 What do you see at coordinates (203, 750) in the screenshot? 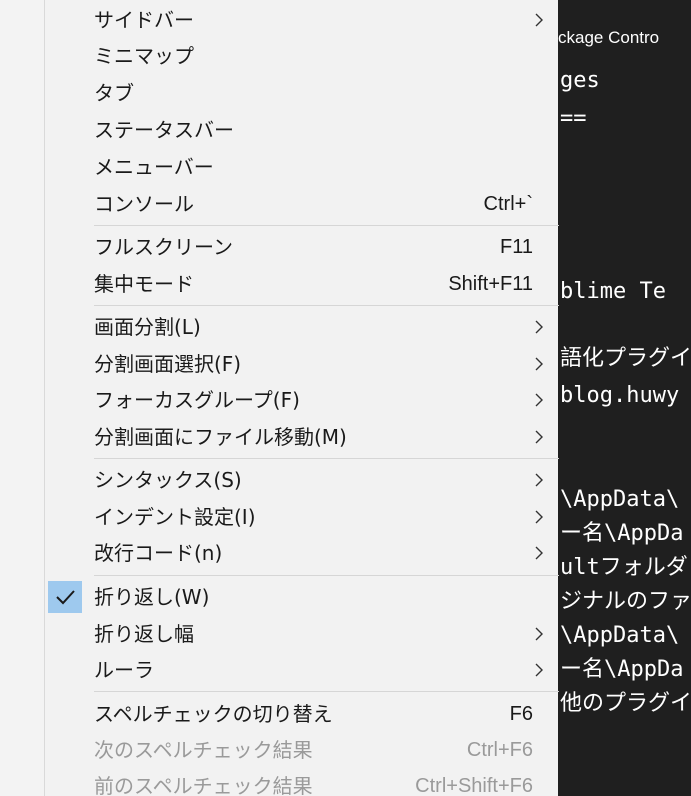
I see `menu-item-label: 次のスペルチェック結果` at bounding box center [203, 750].